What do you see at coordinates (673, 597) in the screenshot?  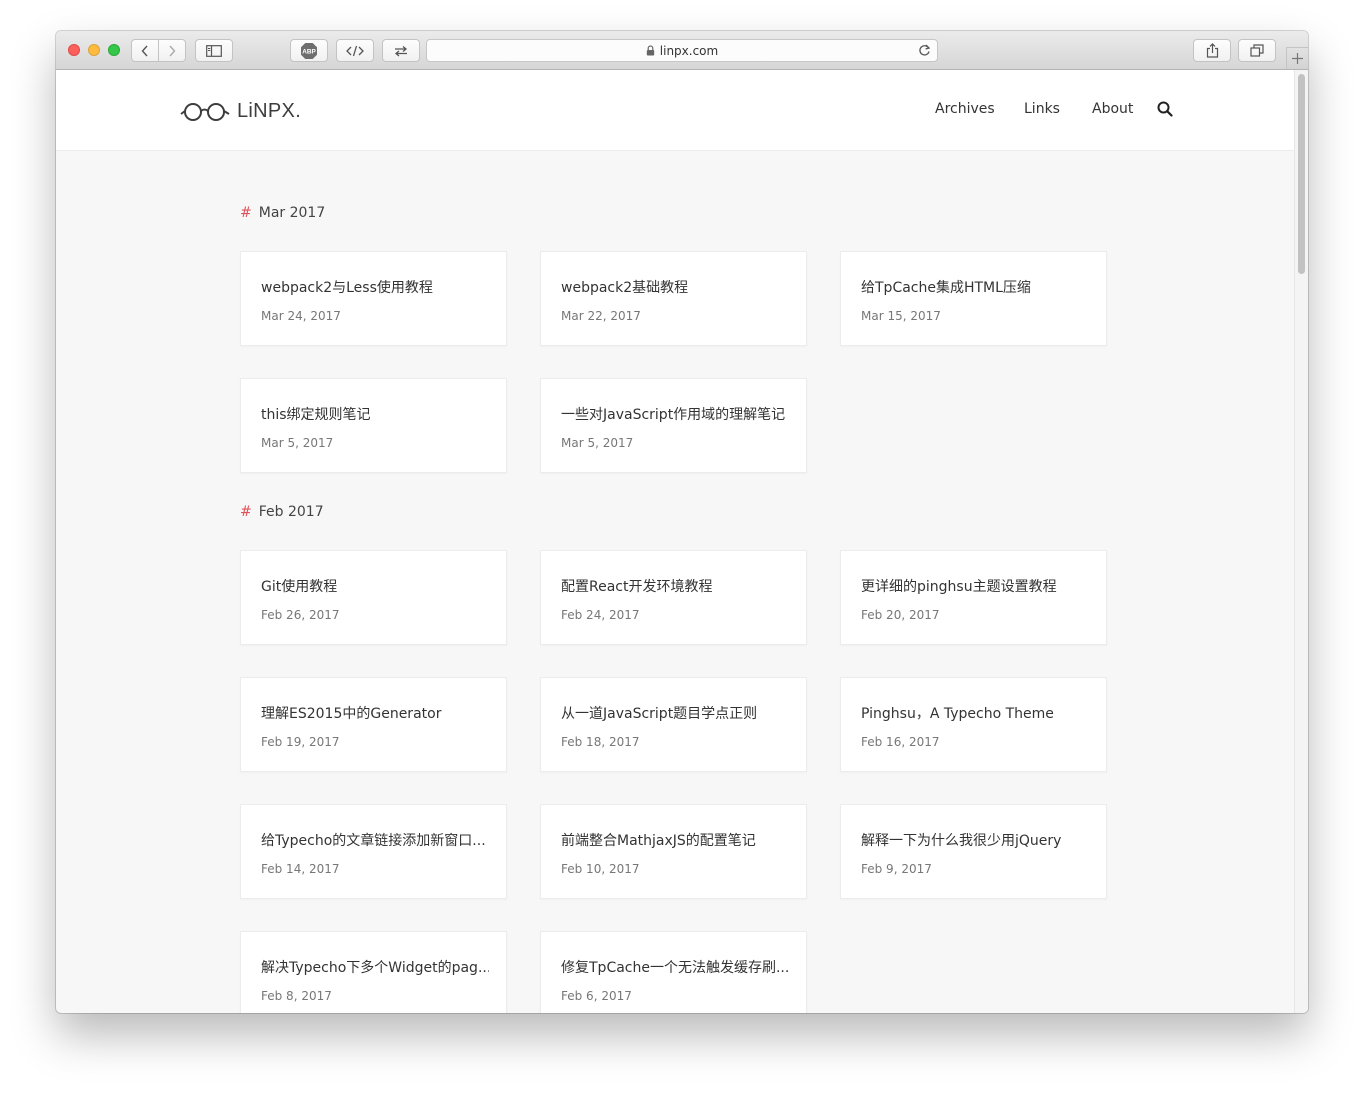 I see `post-card: 配置React开发环境教程 Feb 24, 2017` at bounding box center [673, 597].